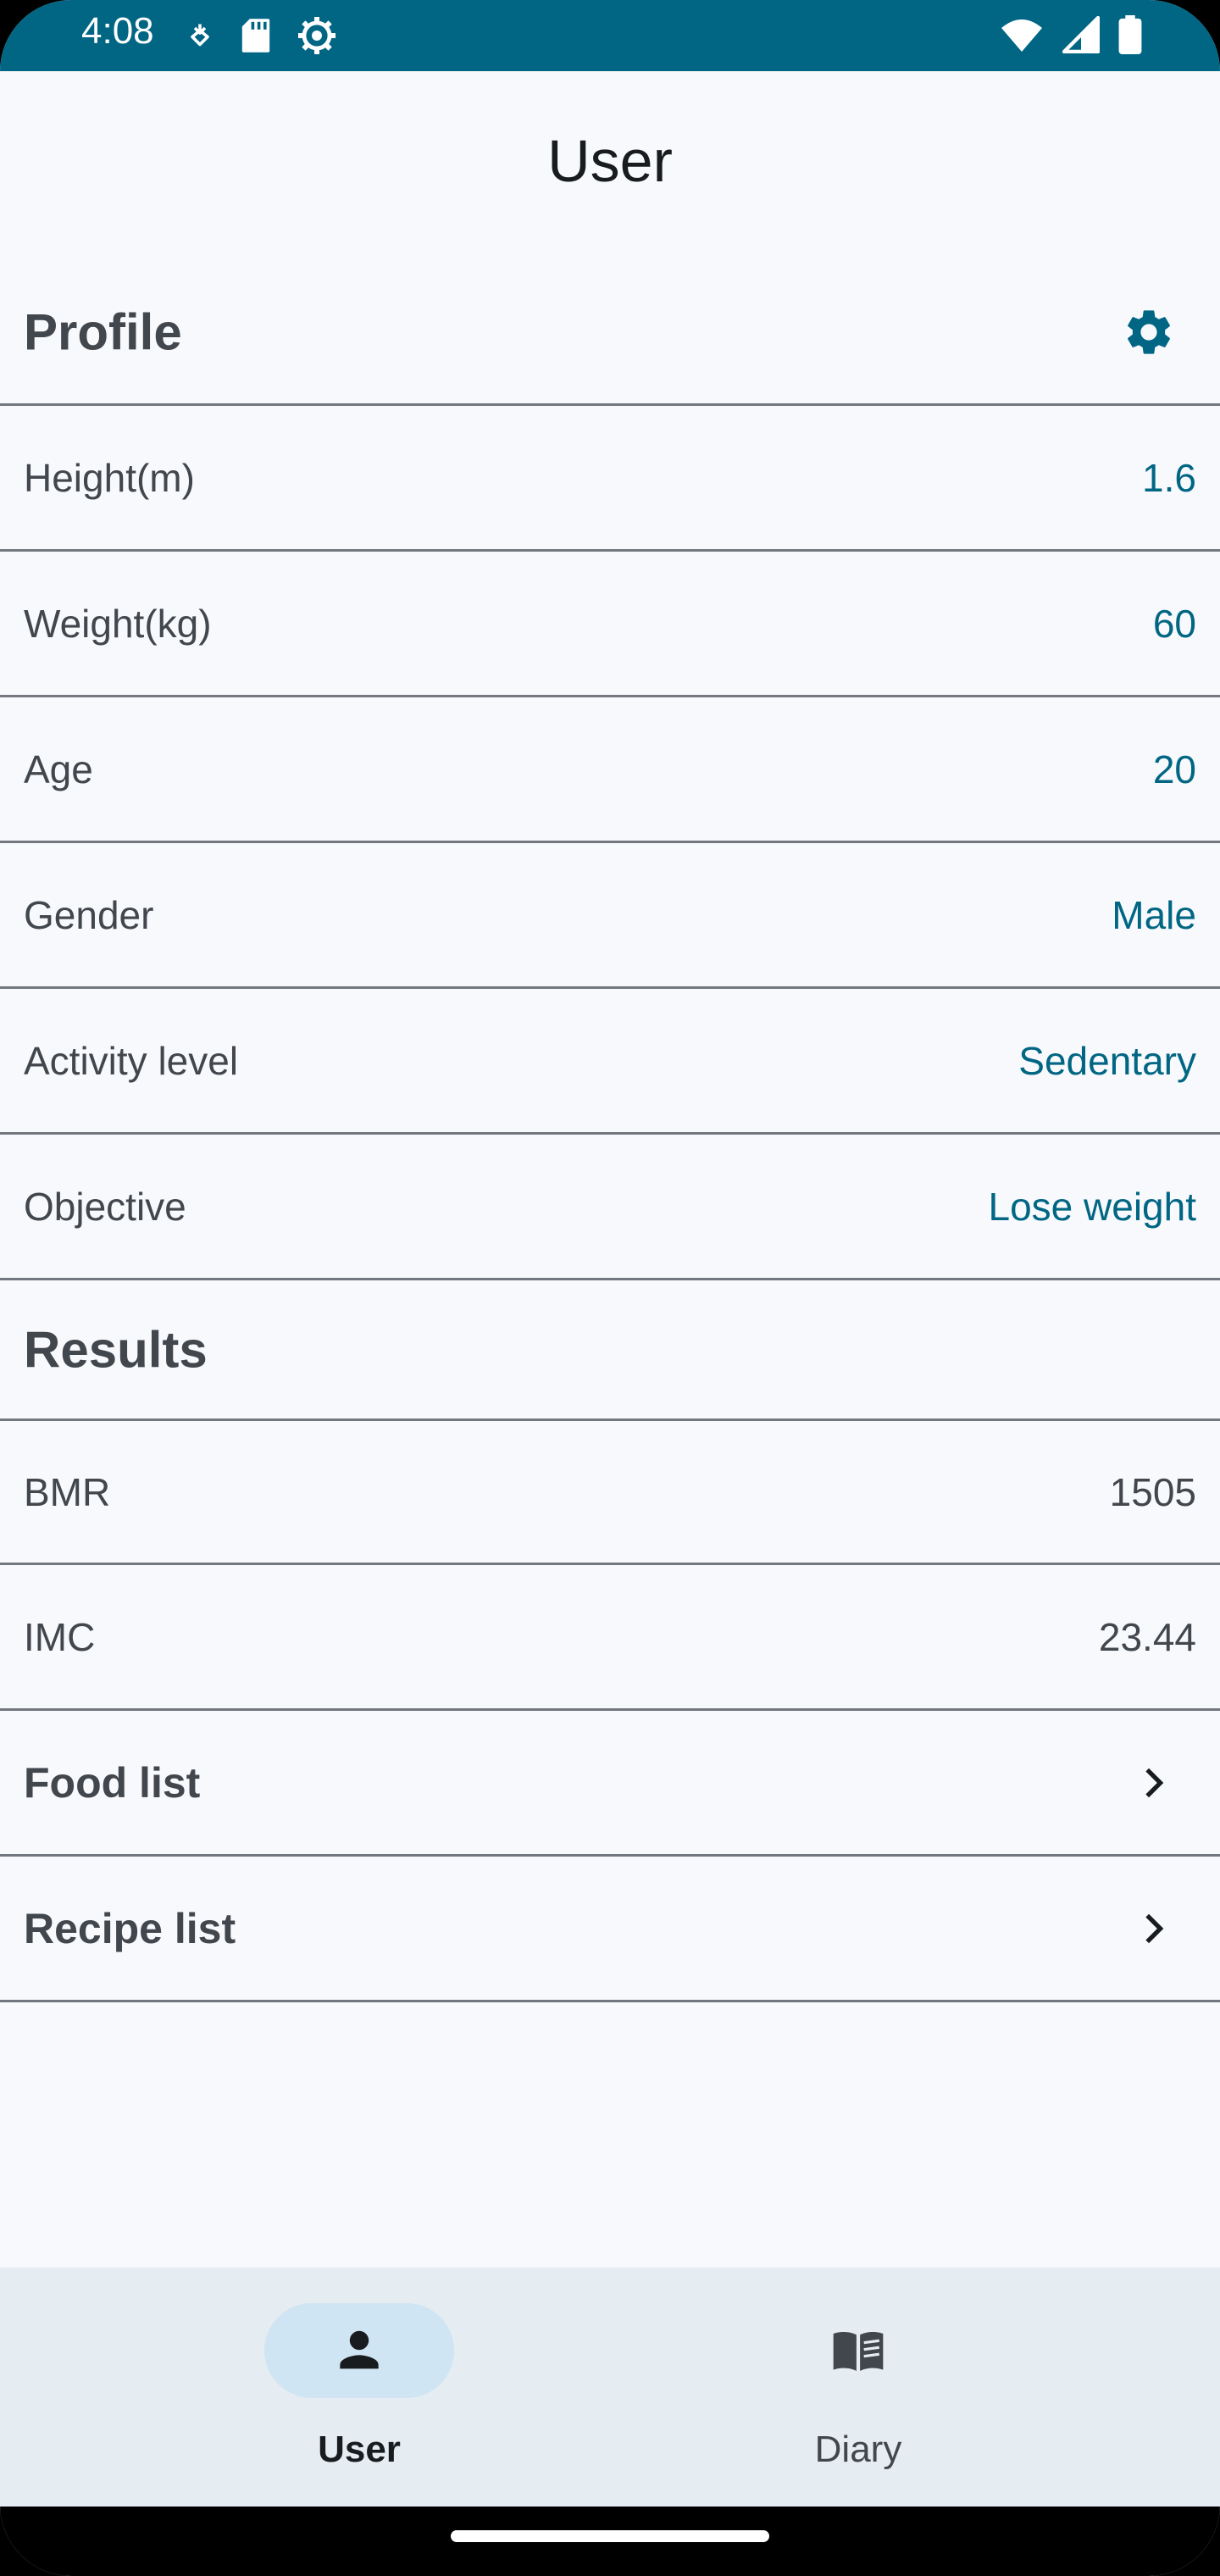  I want to click on bmr-label: BMR, so click(67, 1491).